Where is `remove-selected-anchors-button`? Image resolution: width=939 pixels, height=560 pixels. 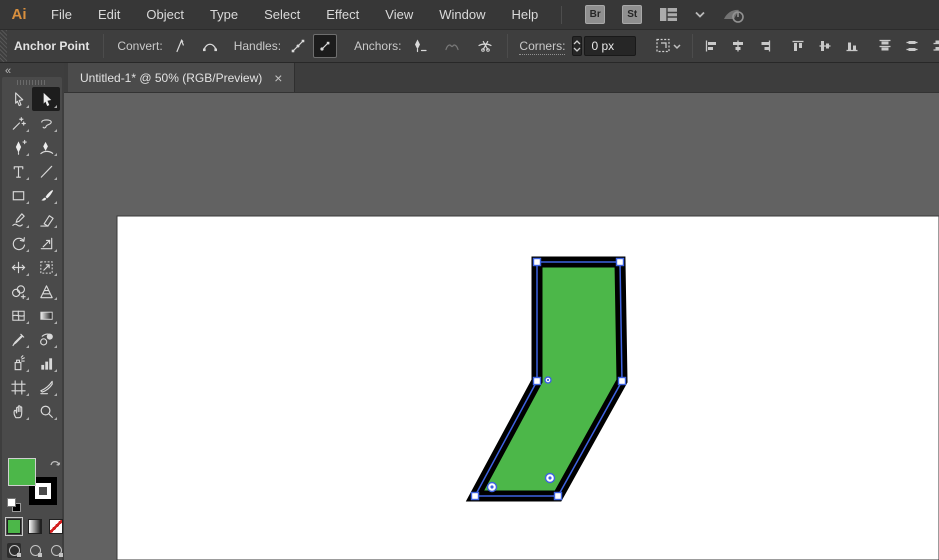 remove-selected-anchors-button is located at coordinates (419, 46).